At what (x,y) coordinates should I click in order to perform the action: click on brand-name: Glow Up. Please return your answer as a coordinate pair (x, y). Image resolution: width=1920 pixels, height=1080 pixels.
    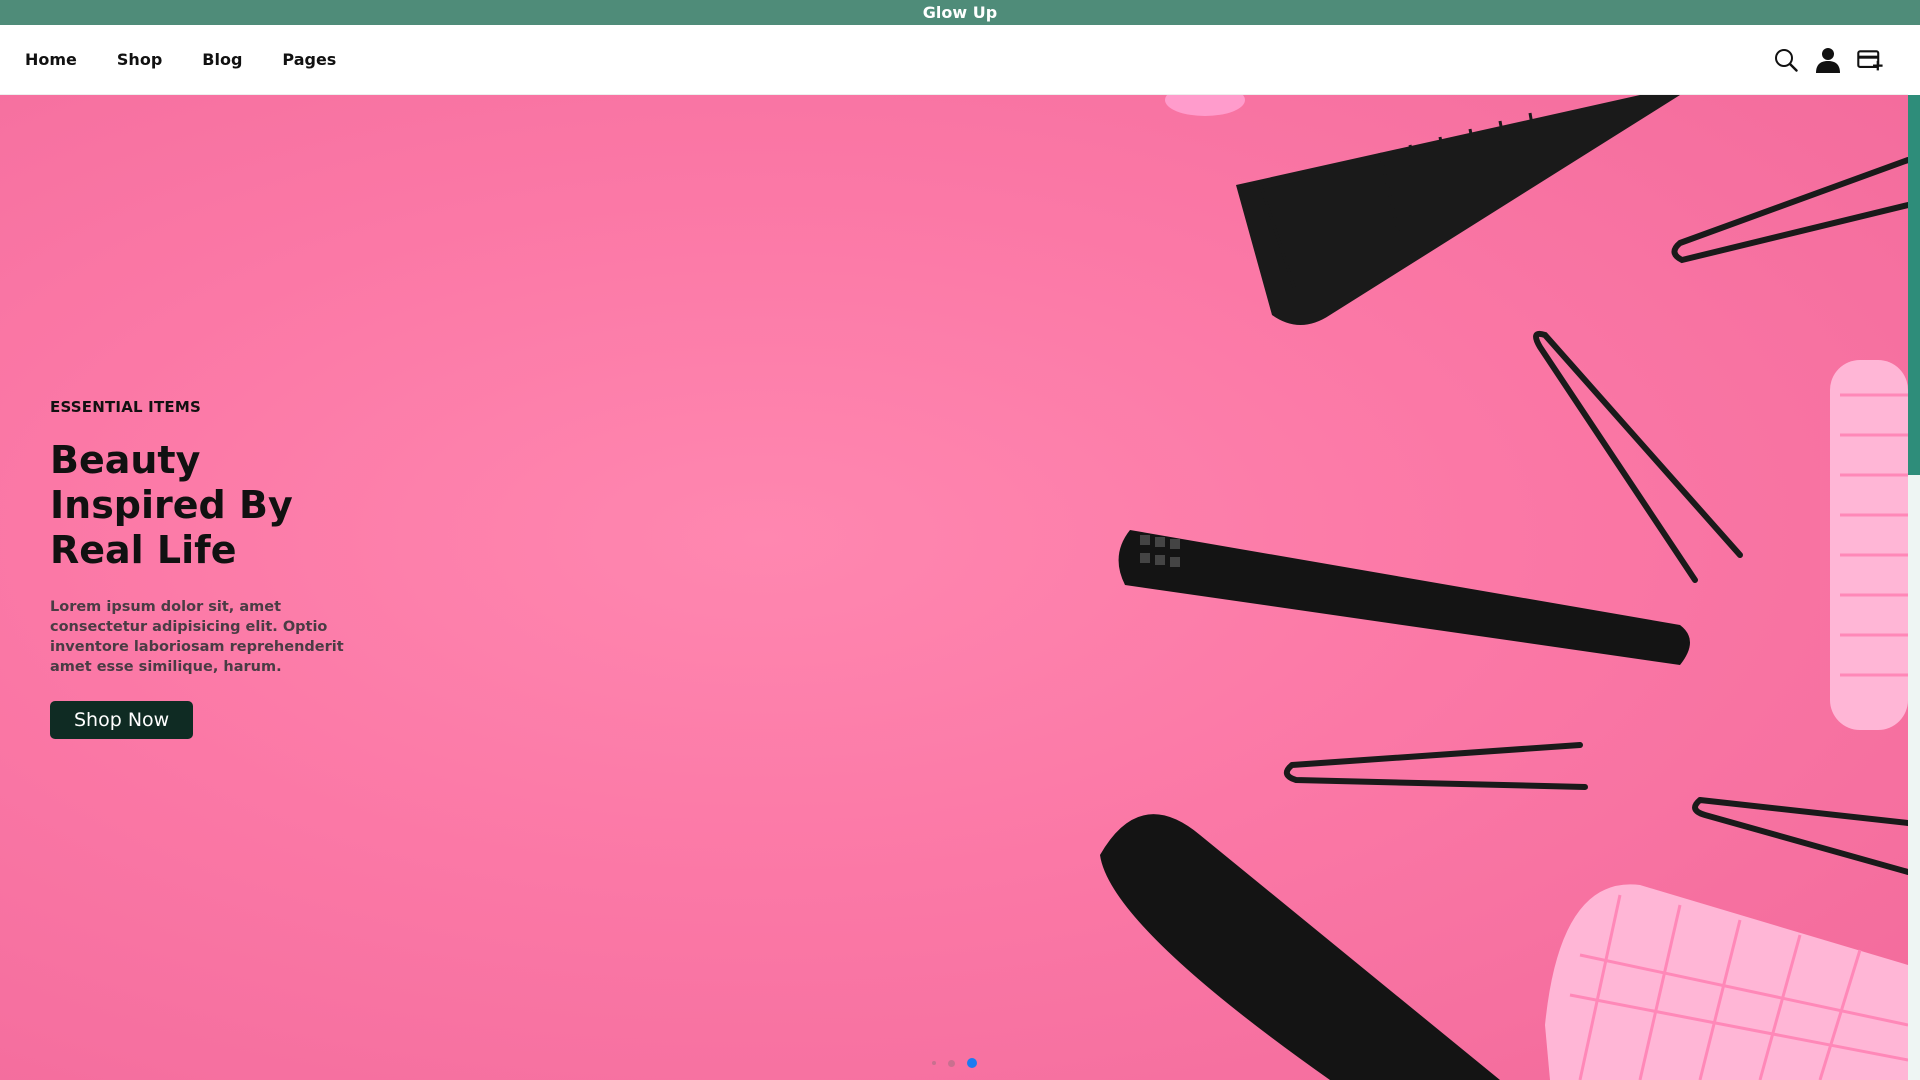
    Looking at the image, I should click on (960, 12).